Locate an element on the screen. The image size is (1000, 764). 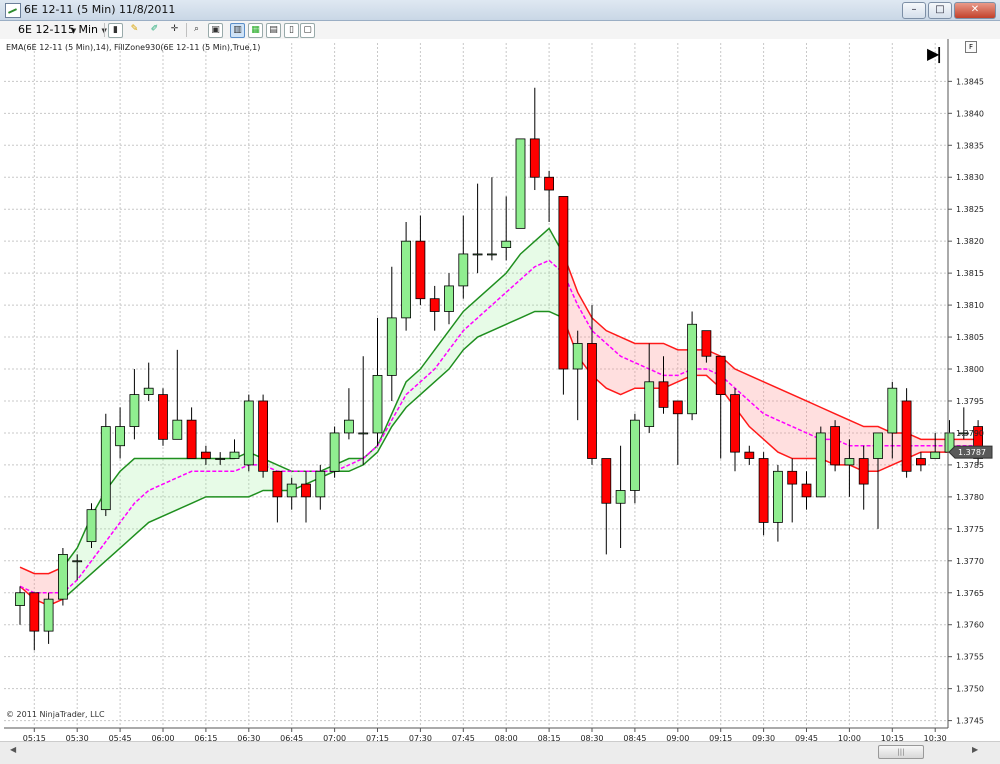
chart-app-icon is located at coordinates (13, 10).